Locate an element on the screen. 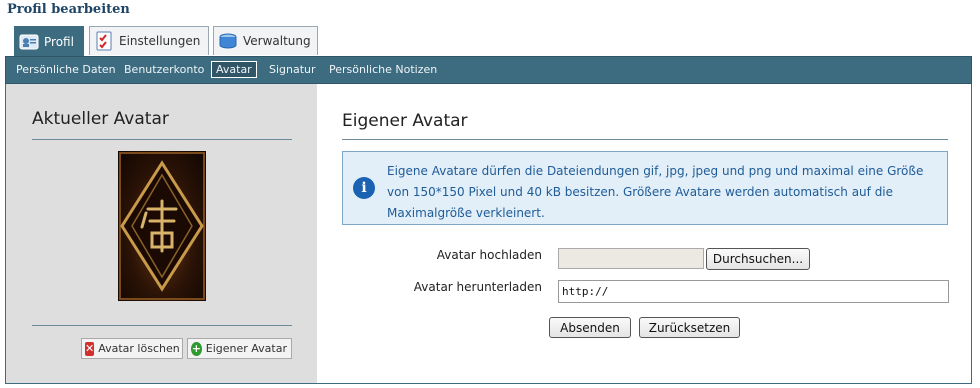 The width and height of the screenshot is (980, 388). submit-button: Absenden is located at coordinates (590, 327).